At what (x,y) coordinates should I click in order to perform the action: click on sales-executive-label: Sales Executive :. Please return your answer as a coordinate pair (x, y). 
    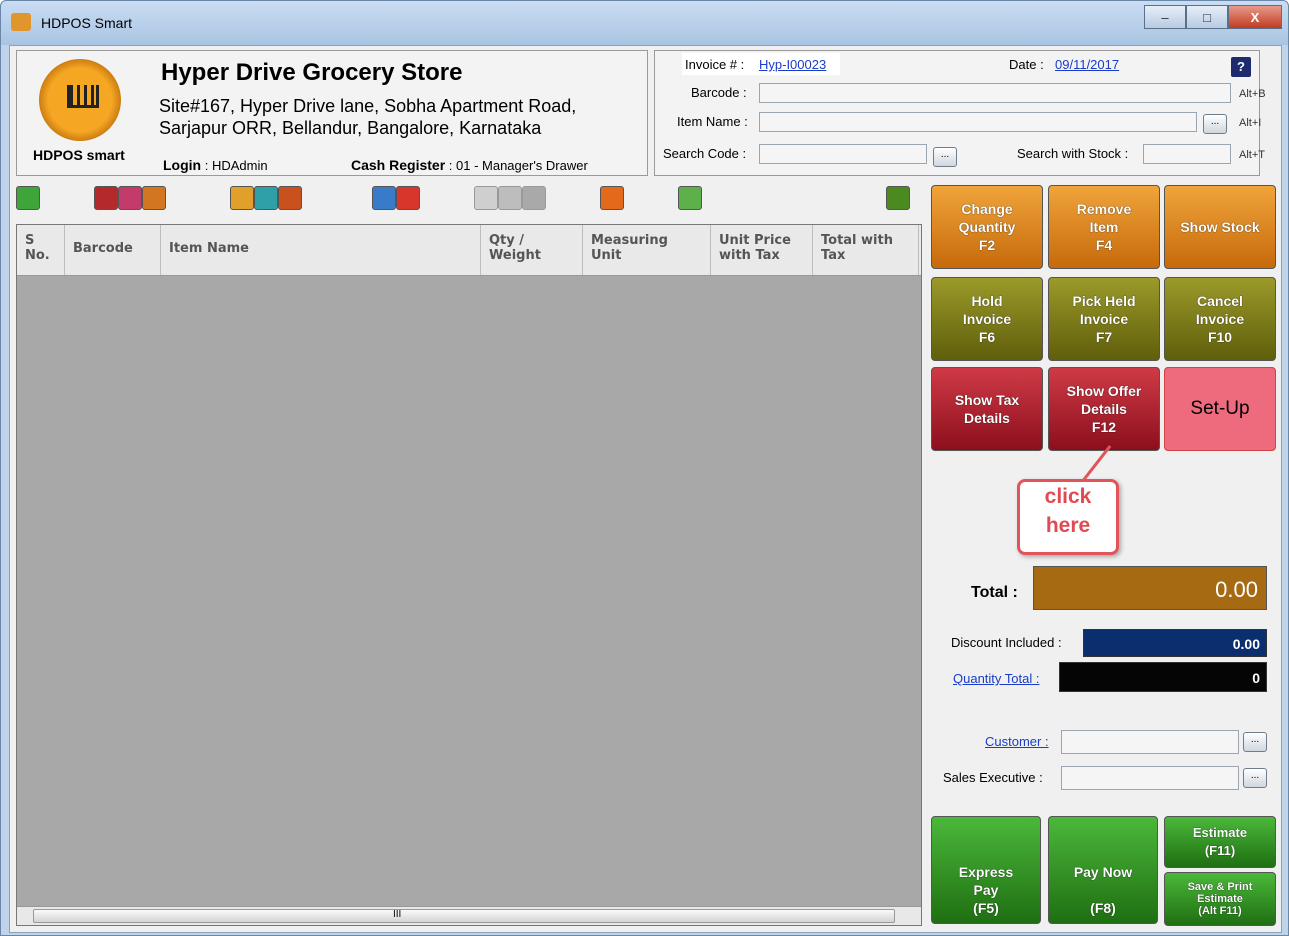
    Looking at the image, I should click on (993, 777).